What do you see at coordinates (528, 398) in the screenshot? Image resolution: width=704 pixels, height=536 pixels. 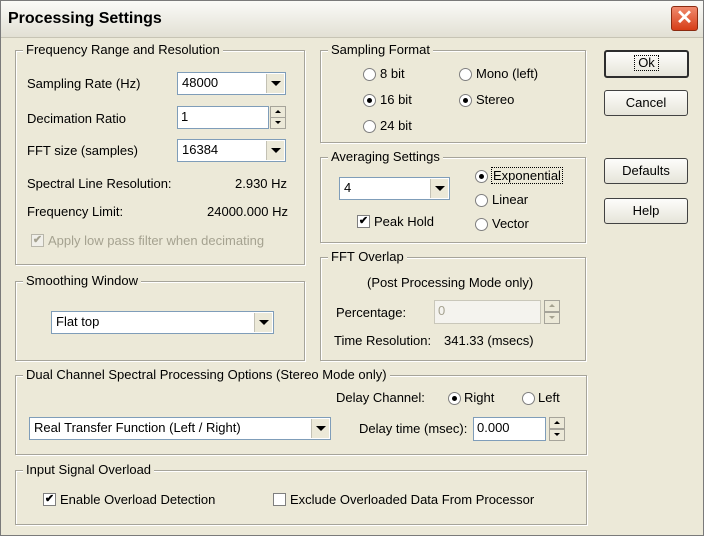 I see `radio-delay-left` at bounding box center [528, 398].